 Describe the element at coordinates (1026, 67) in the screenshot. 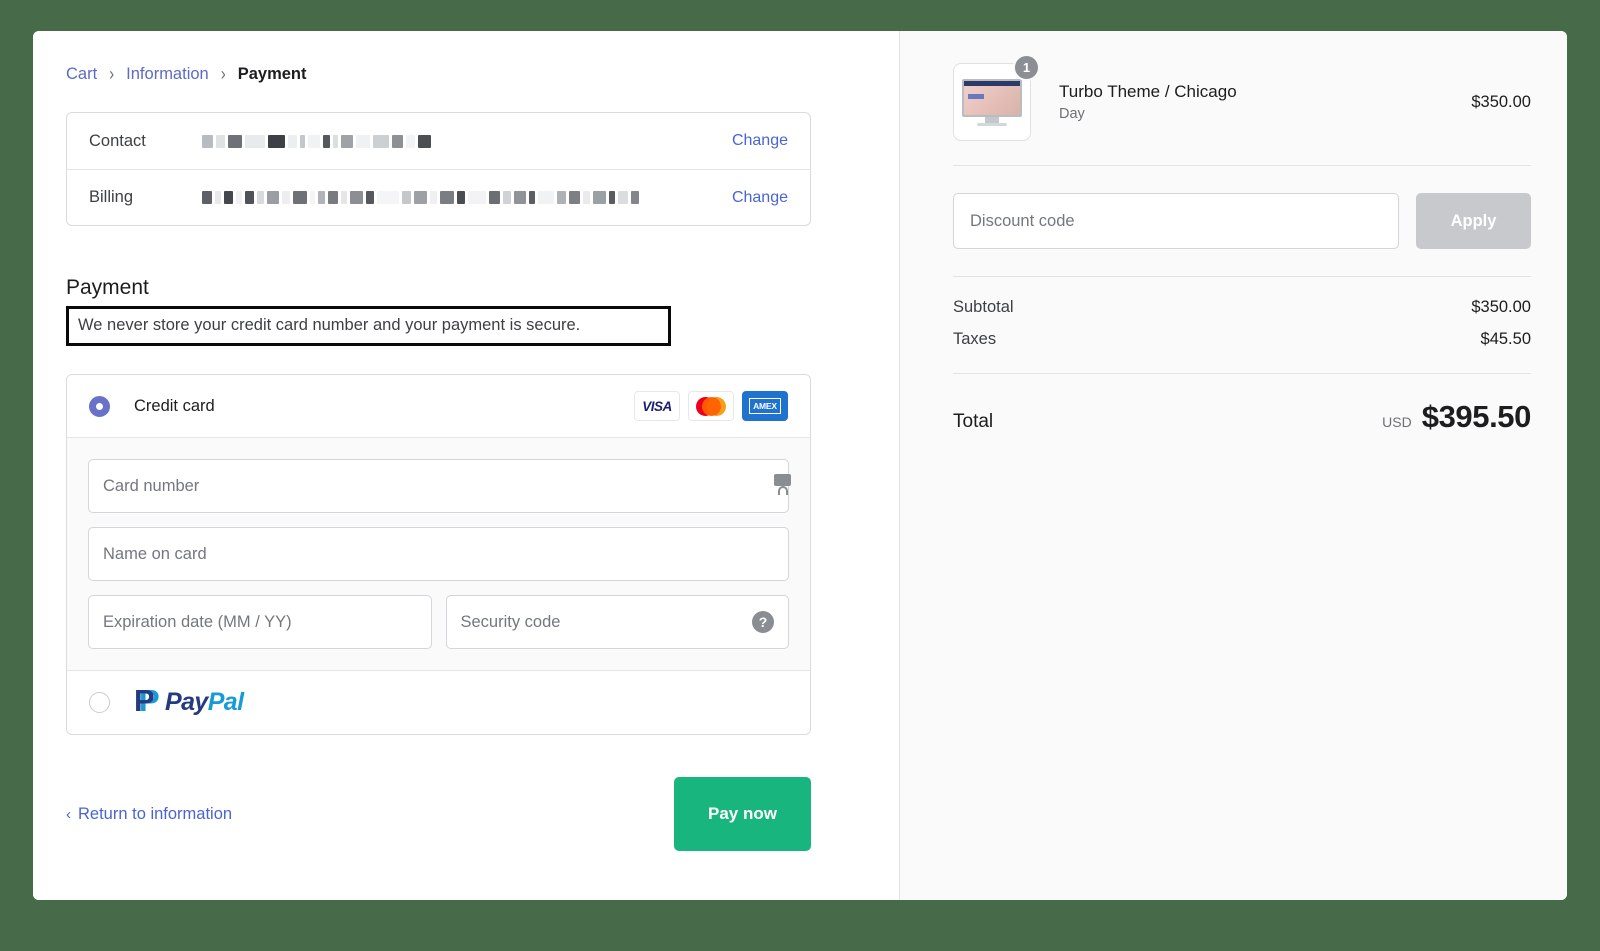

I see `quantity-badge: 1` at that location.